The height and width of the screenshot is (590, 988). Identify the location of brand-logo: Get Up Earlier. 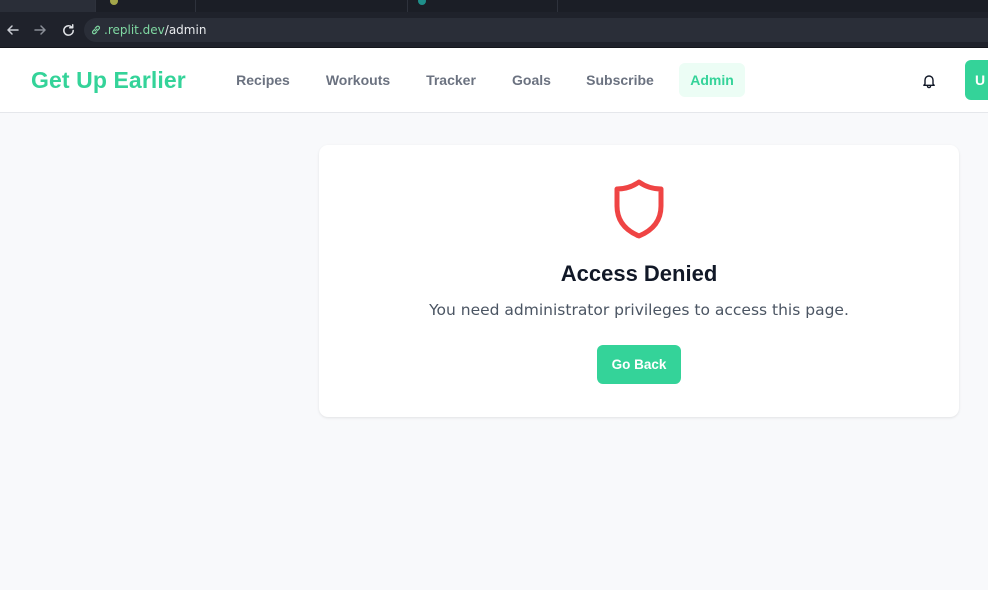
(108, 80).